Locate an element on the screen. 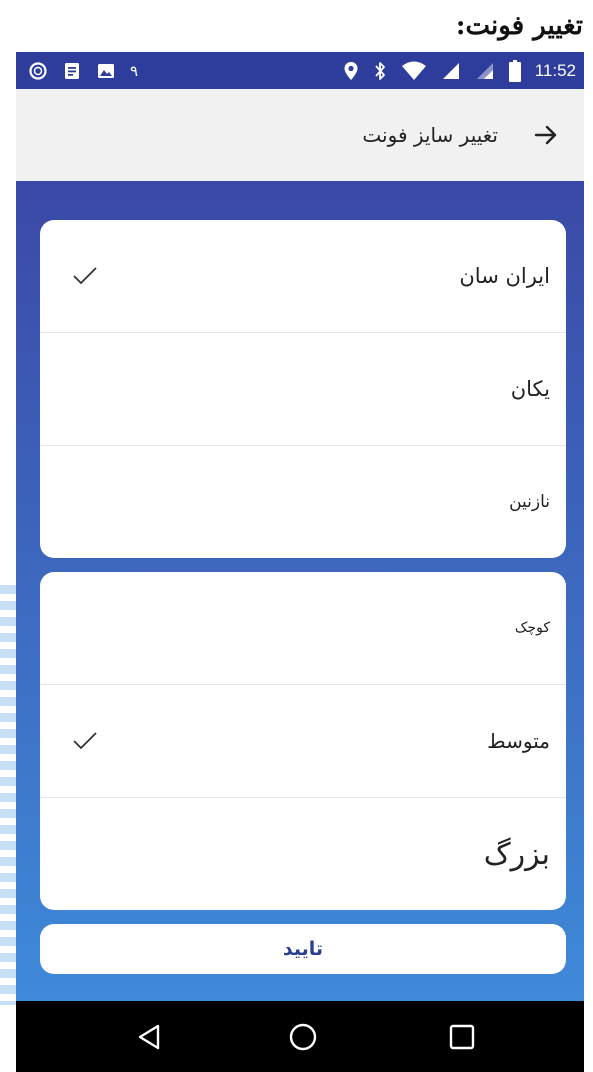  triangle-back-icon is located at coordinates (149, 1036).